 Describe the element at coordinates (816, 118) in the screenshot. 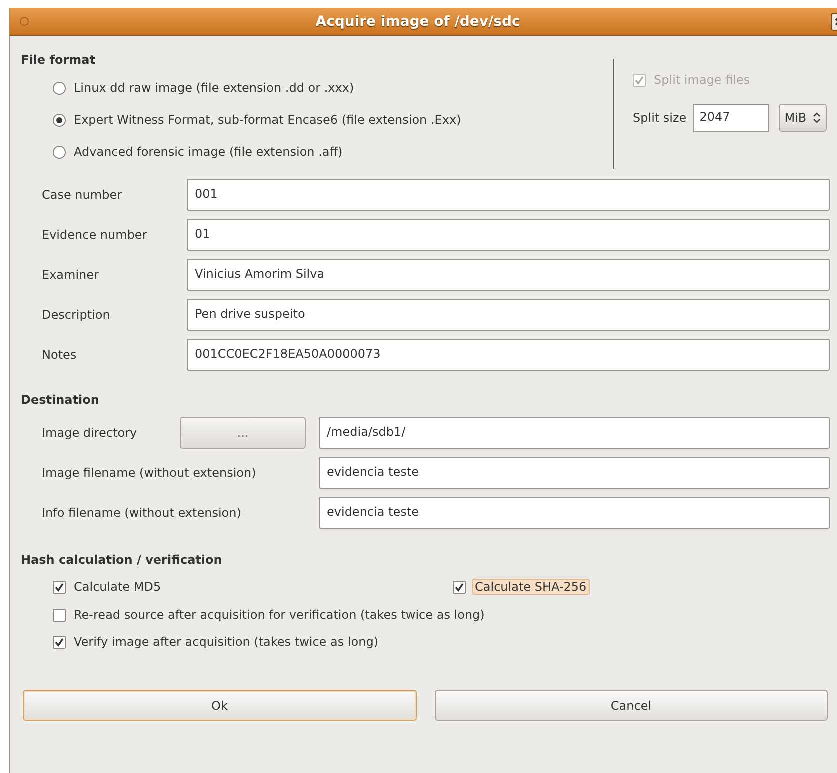

I see `spinner-icon` at that location.